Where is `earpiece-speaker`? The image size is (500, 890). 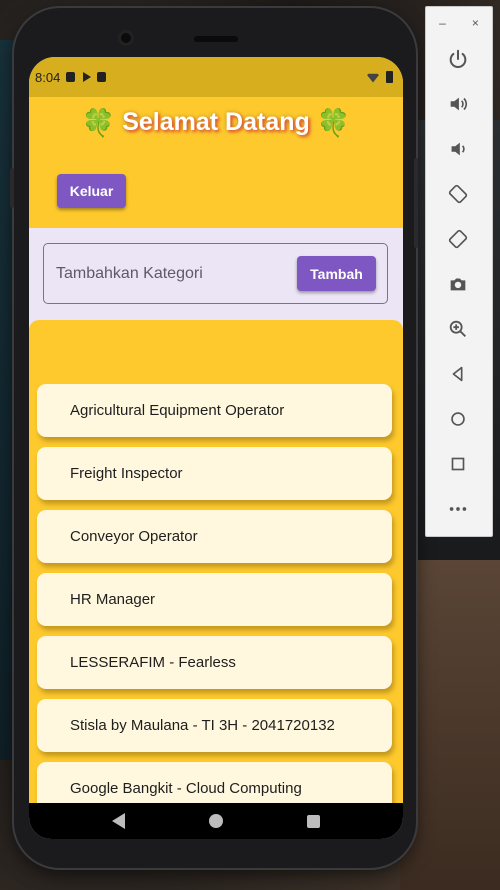 earpiece-speaker is located at coordinates (216, 39).